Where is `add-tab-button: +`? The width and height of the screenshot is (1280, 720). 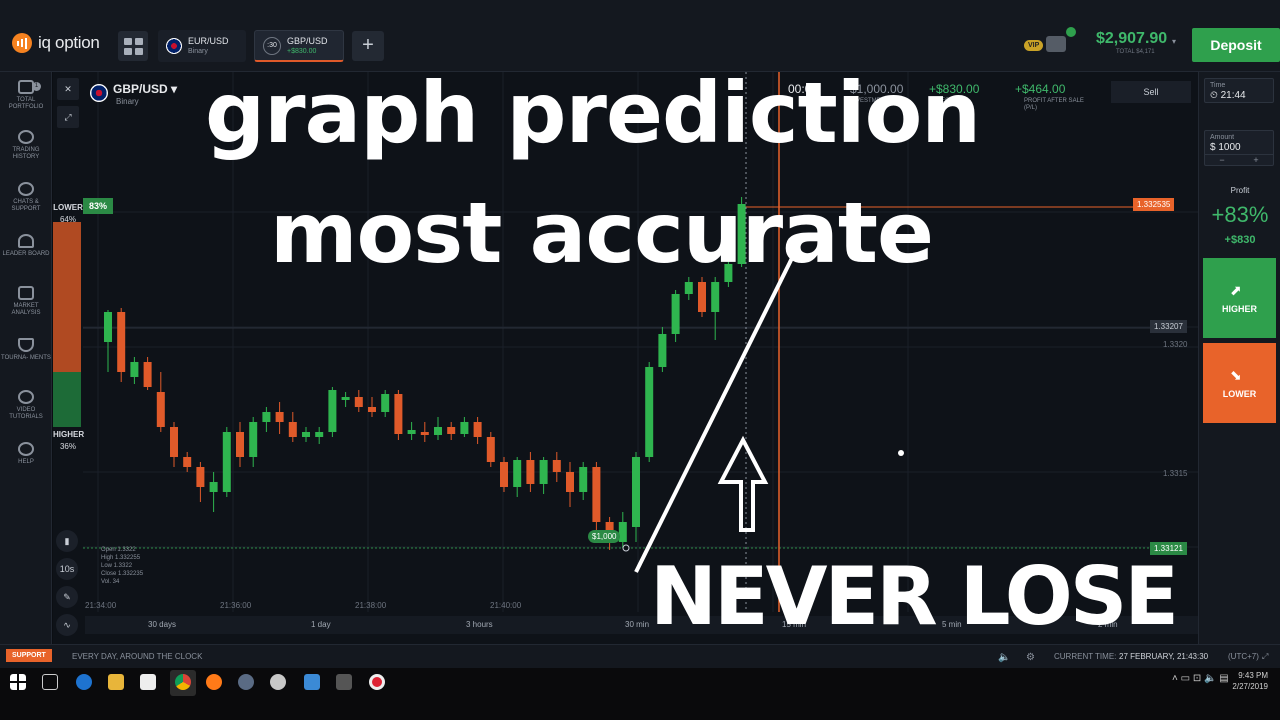 add-tab-button: + is located at coordinates (368, 46).